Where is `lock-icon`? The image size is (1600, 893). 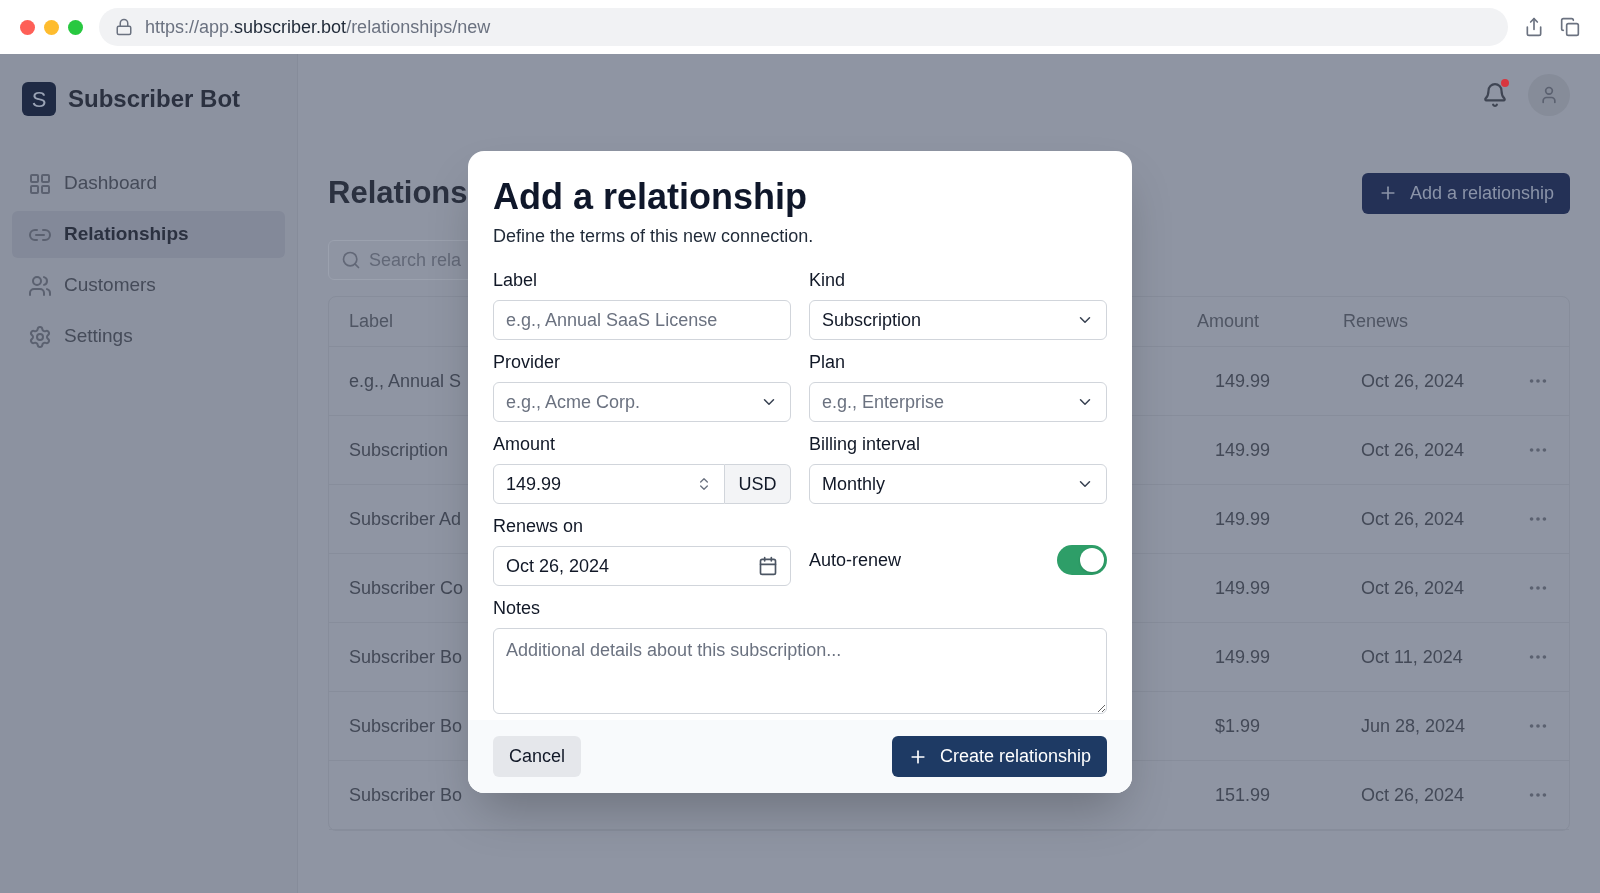
lock-icon is located at coordinates (124, 27).